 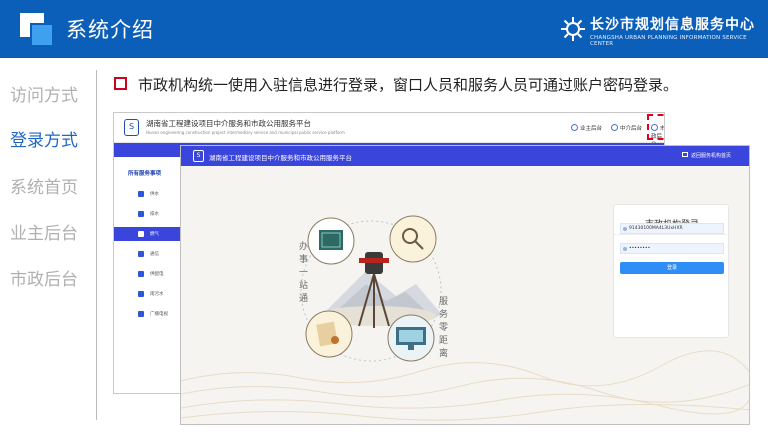 I want to click on drainage-icon, so click(x=141, y=214).